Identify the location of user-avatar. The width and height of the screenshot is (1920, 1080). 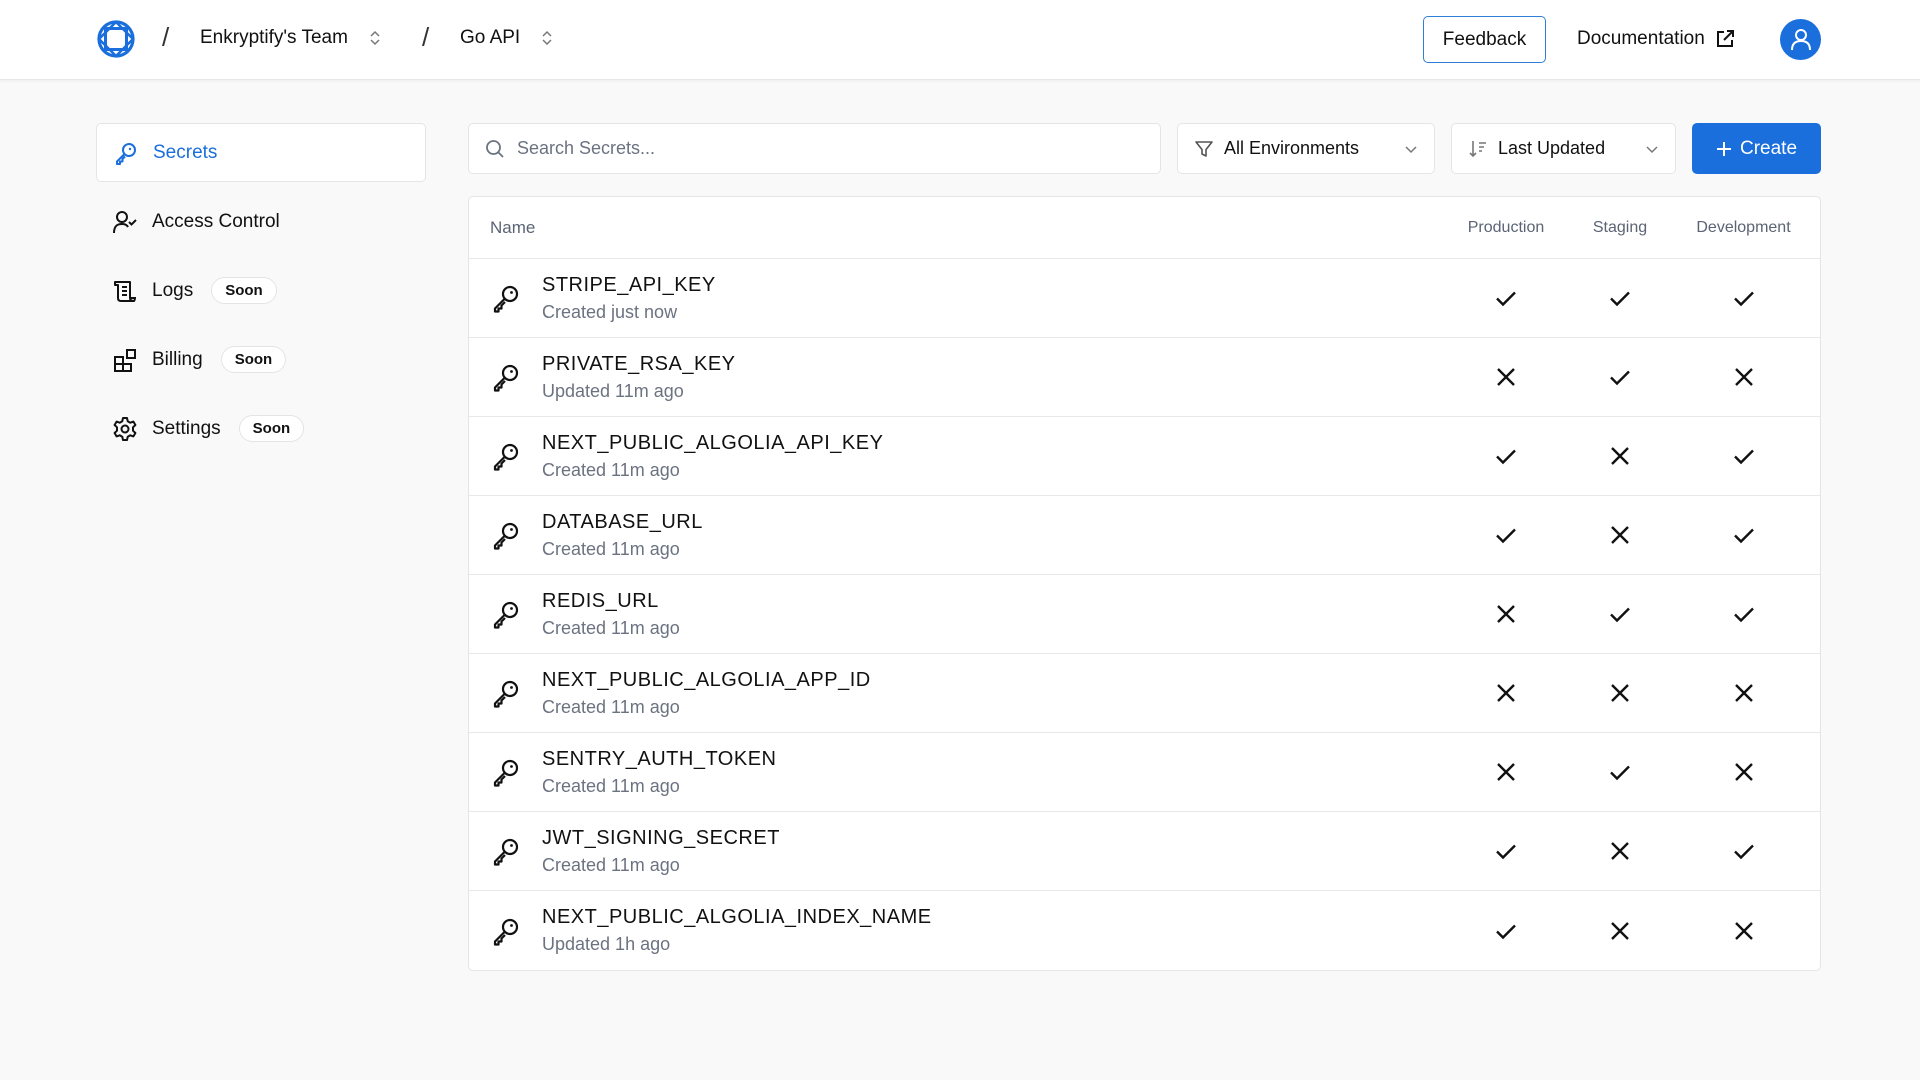
(1800, 39).